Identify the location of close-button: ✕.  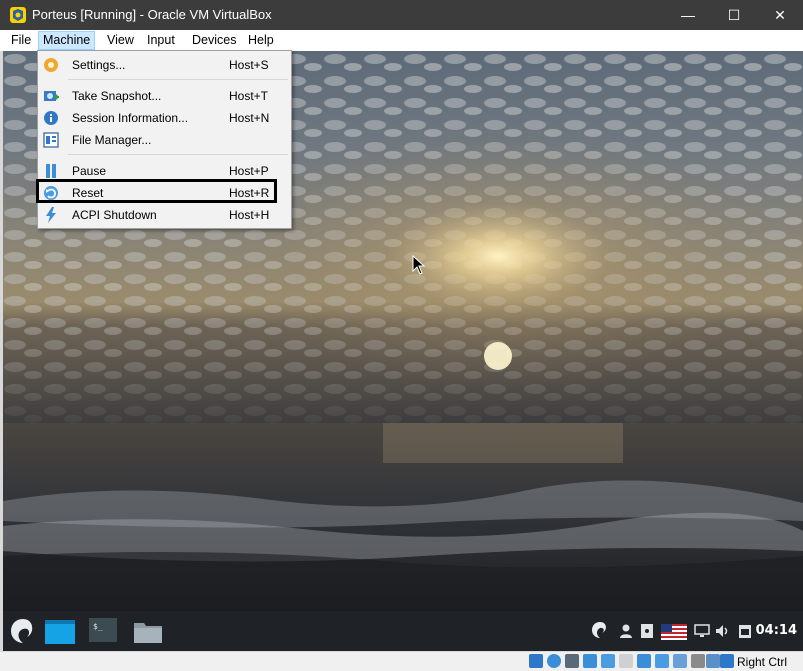
(780, 15).